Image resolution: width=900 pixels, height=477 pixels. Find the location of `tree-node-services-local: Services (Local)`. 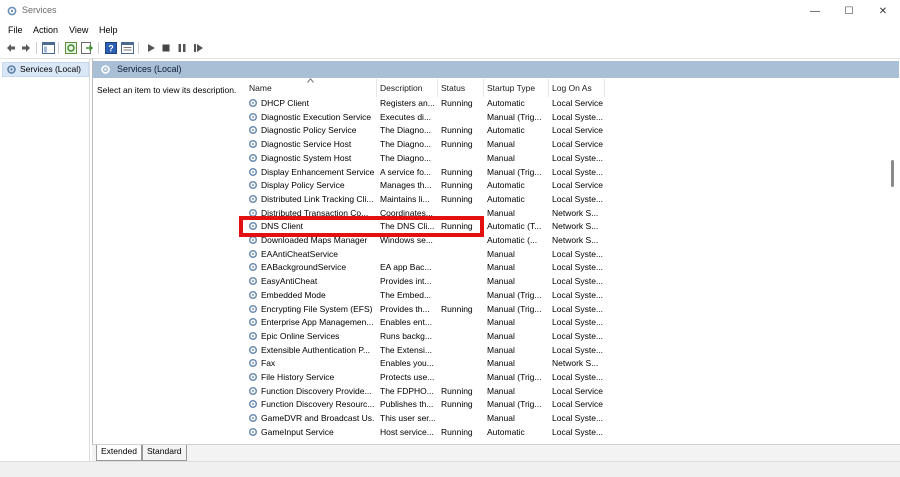

tree-node-services-local: Services (Local) is located at coordinates (45, 69).